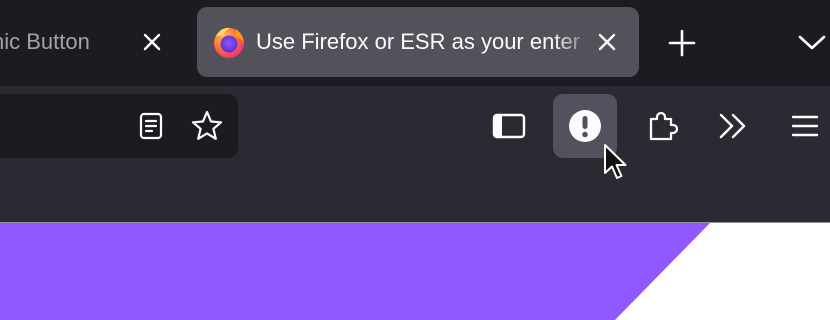 This screenshot has height=320, width=830. Describe the element at coordinates (812, 42) in the screenshot. I see `chevron-down-icon` at that location.